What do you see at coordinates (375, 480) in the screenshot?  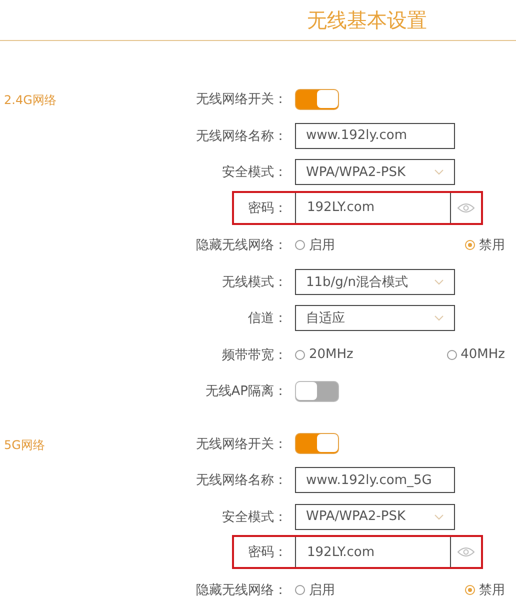 I see `input-field: www.192ly.com_5G` at bounding box center [375, 480].